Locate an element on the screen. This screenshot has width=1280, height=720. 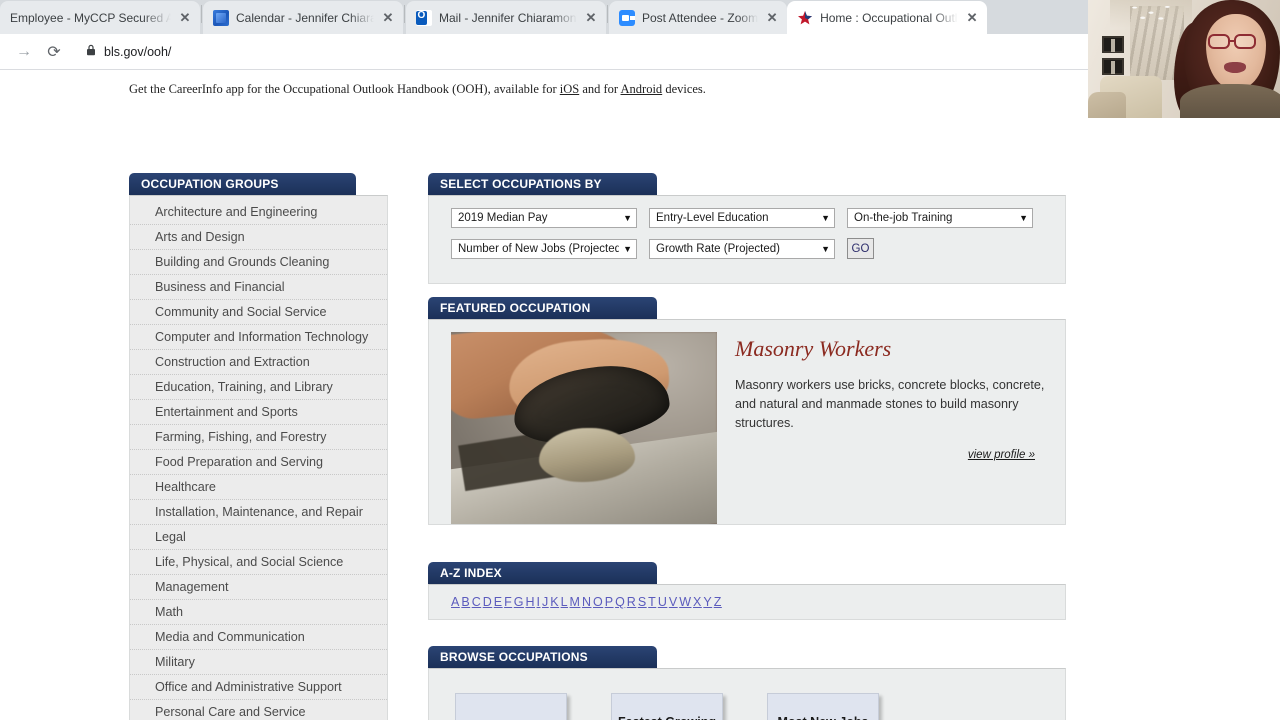
occupation-group-item: Media and Communication is located at coordinates (258, 637).